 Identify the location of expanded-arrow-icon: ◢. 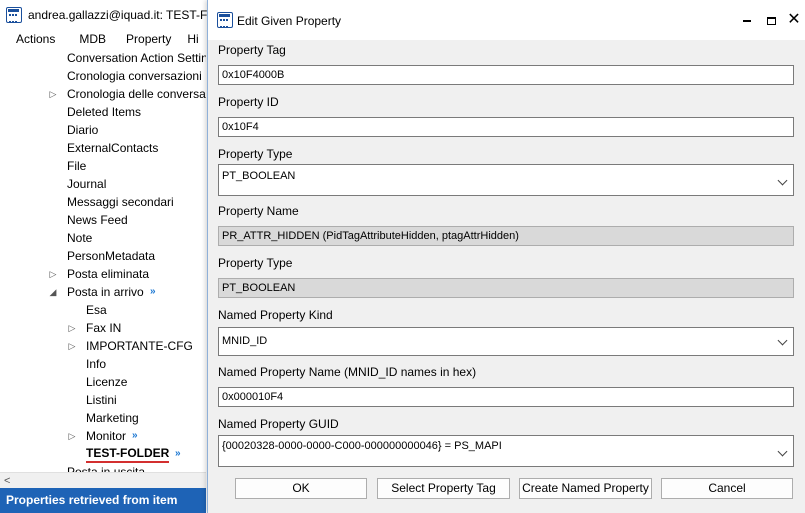
(53, 292).